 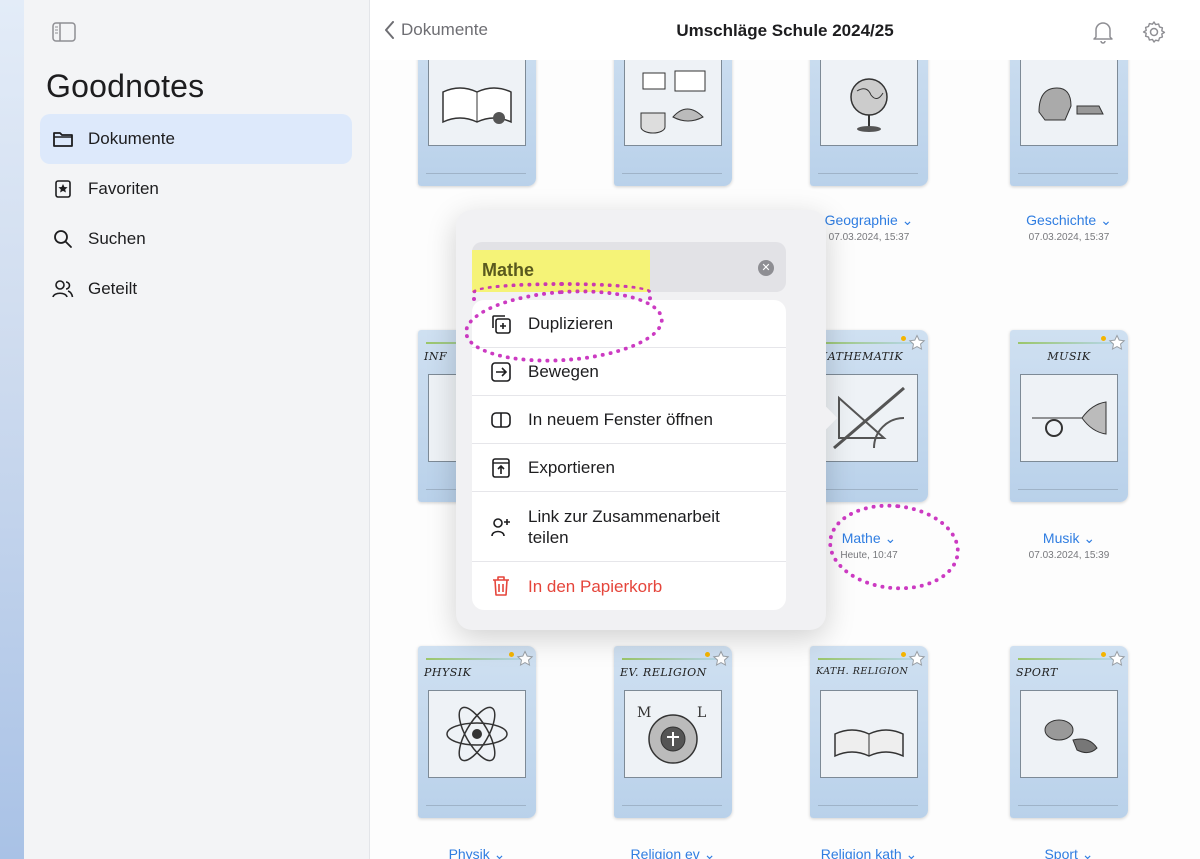 What do you see at coordinates (63, 289) in the screenshot?
I see `people-icon` at bounding box center [63, 289].